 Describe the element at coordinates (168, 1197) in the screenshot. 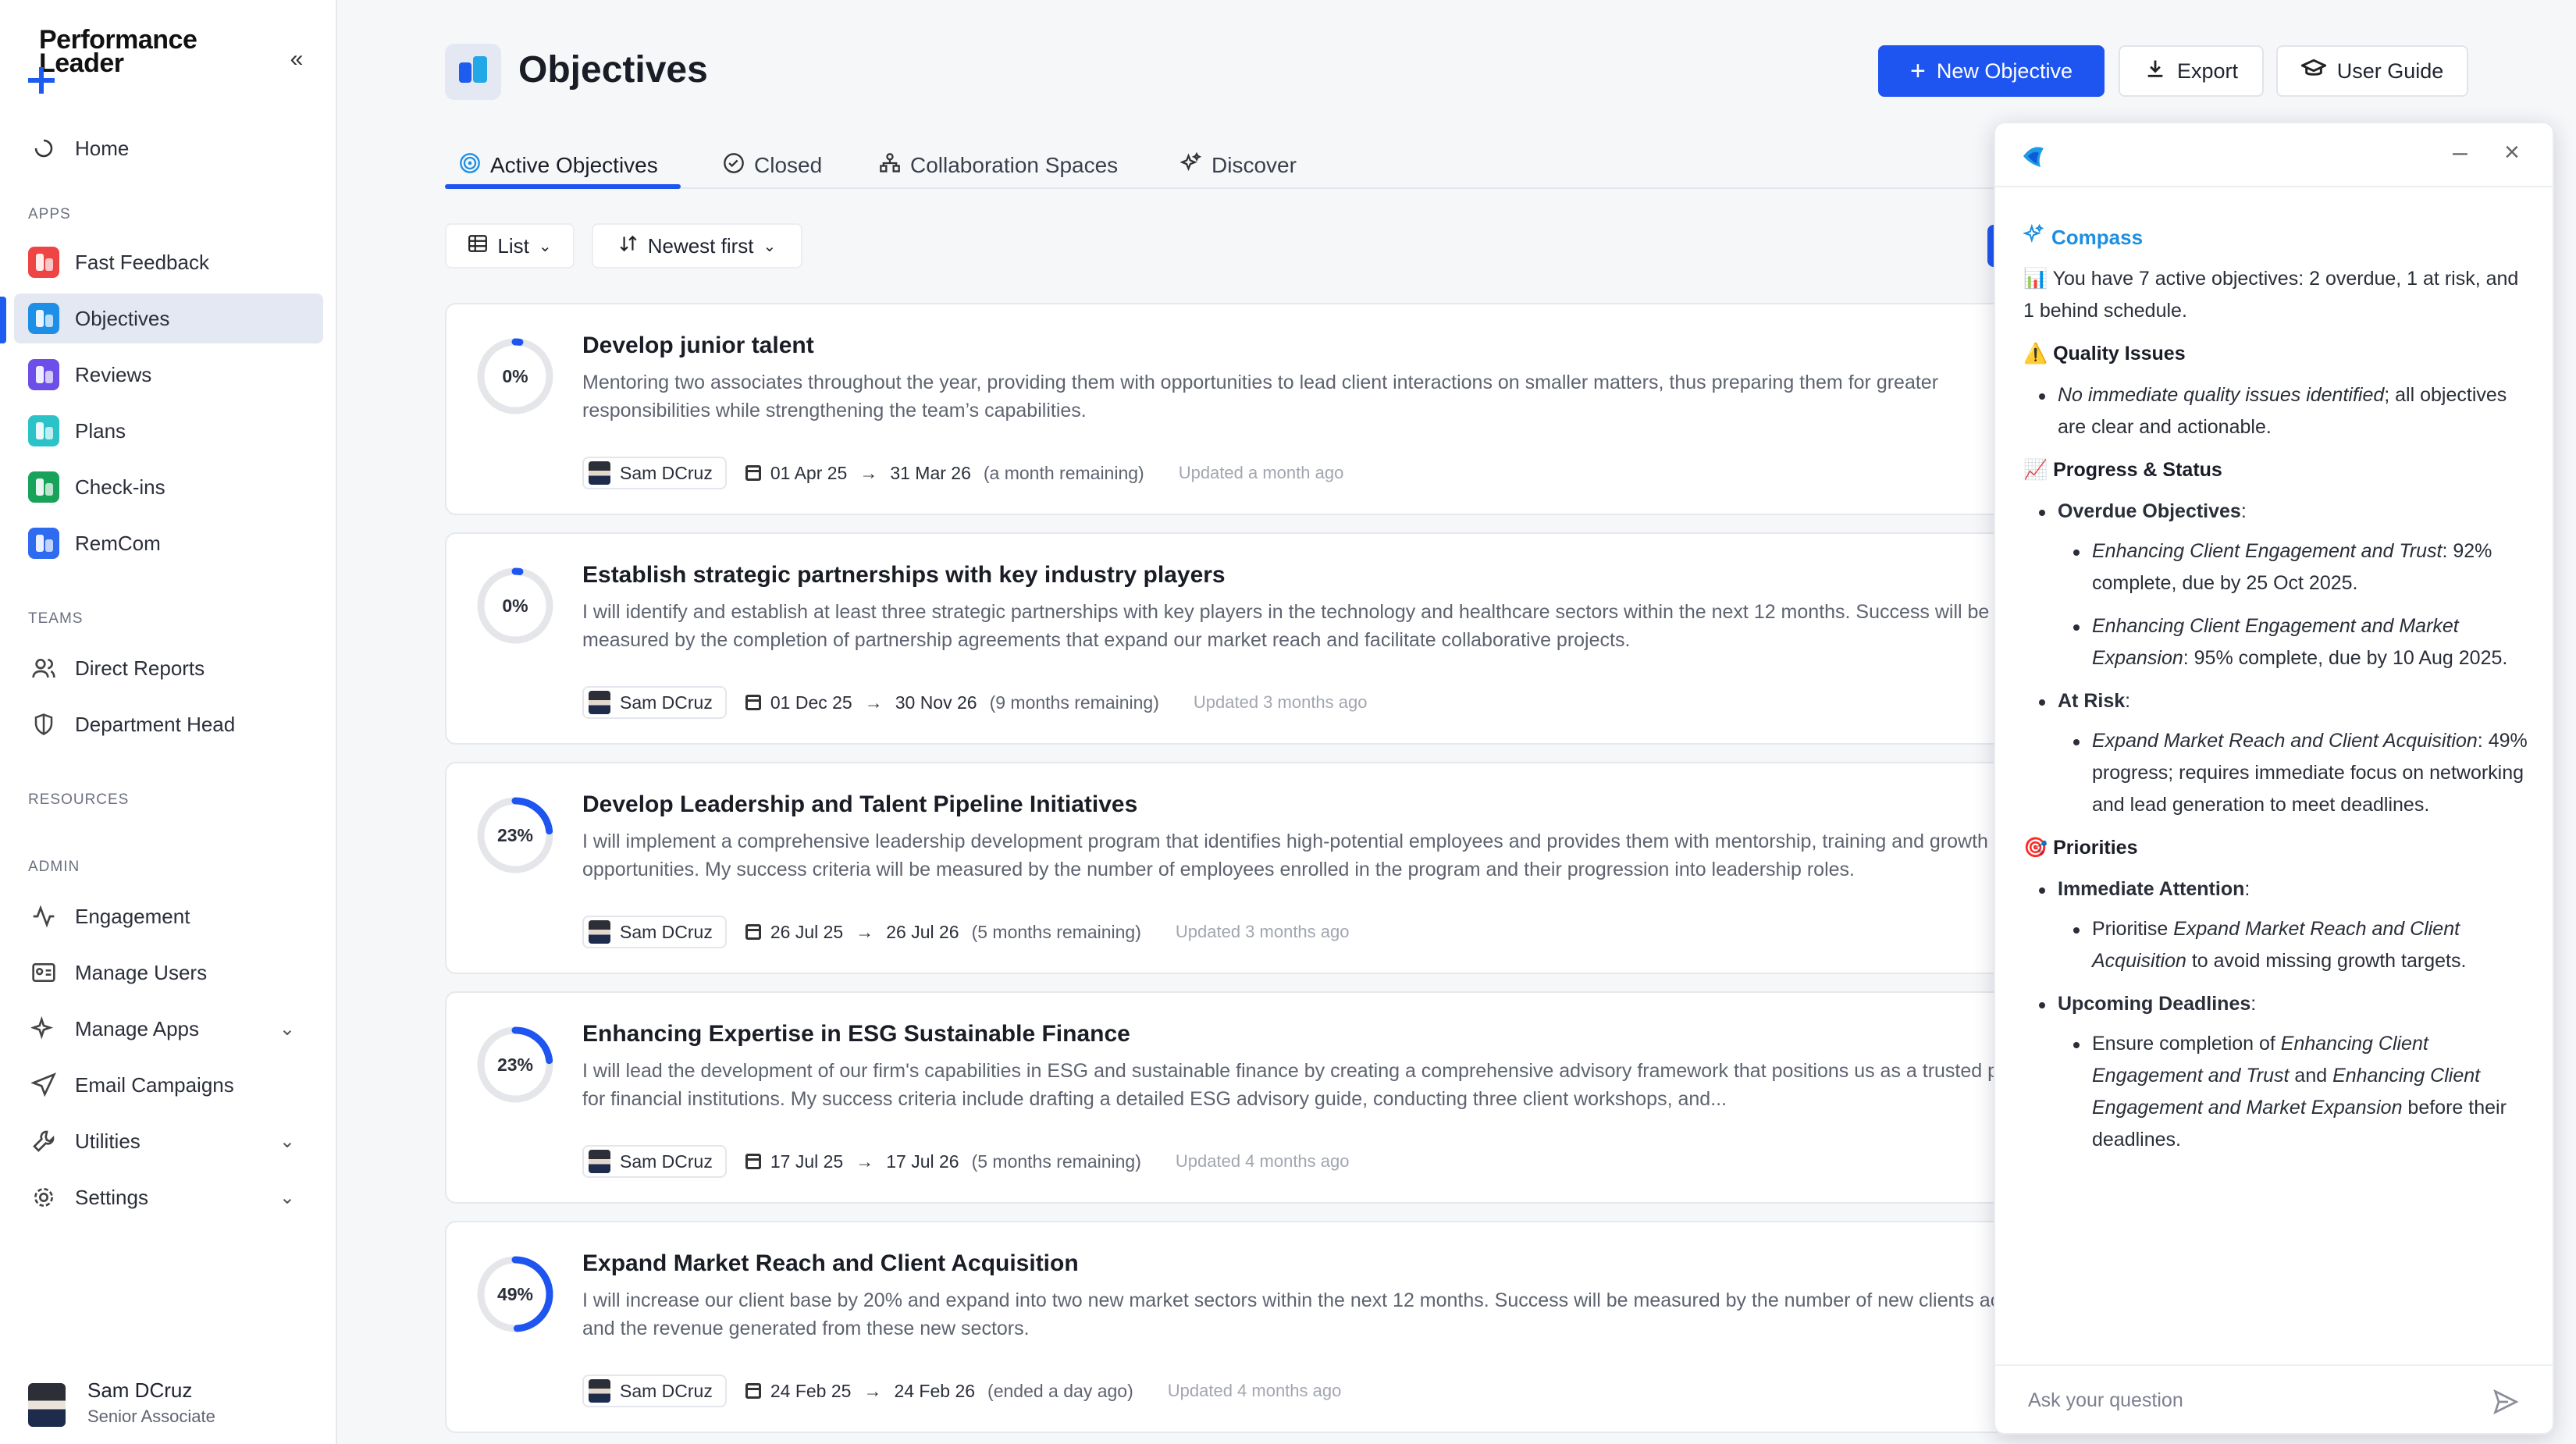

I see `sidebar-item-settings: Settings ⌄` at that location.